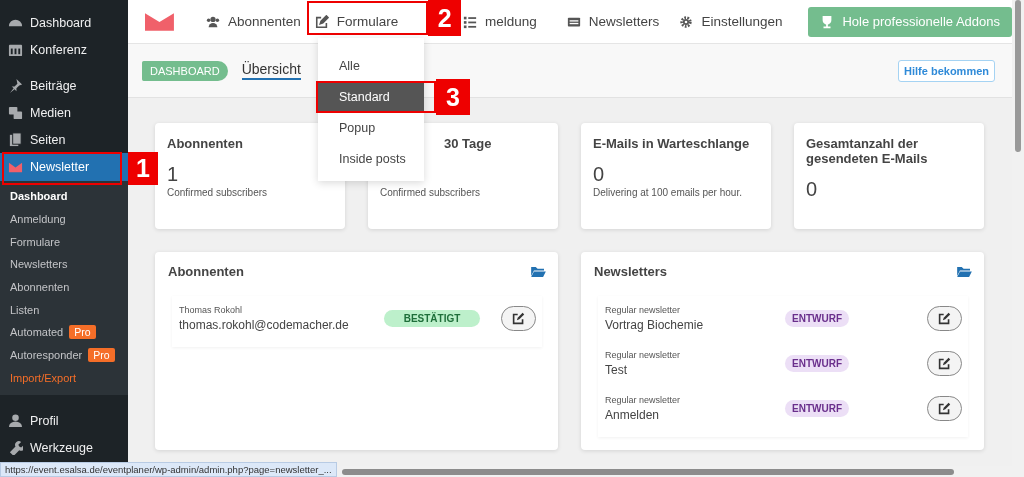 This screenshot has width=1024, height=477. What do you see at coordinates (64, 49) in the screenshot?
I see `sidebar-item: Konferenz` at bounding box center [64, 49].